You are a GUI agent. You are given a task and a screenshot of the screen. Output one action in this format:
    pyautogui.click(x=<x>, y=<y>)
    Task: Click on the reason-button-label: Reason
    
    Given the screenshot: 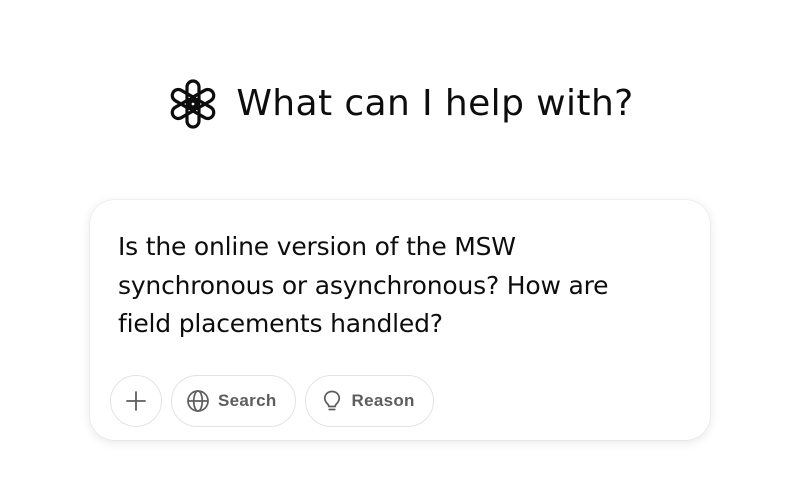 What is the action you would take?
    pyautogui.click(x=383, y=400)
    